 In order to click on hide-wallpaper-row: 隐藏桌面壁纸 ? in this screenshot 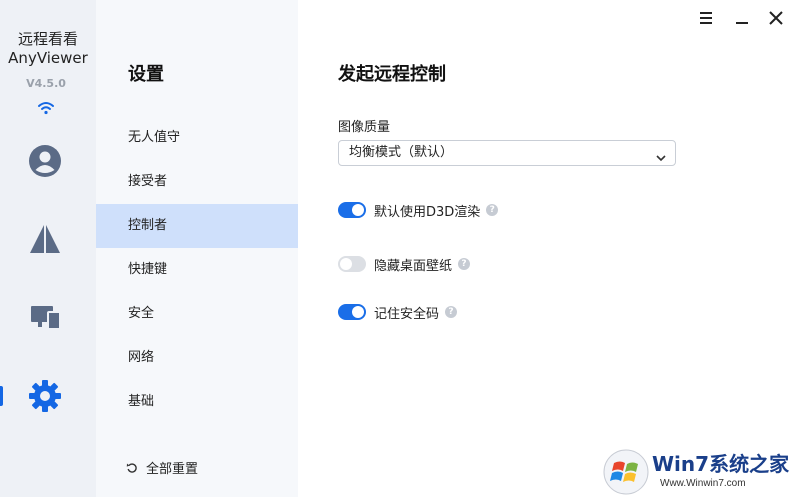, I will do `click(404, 264)`.